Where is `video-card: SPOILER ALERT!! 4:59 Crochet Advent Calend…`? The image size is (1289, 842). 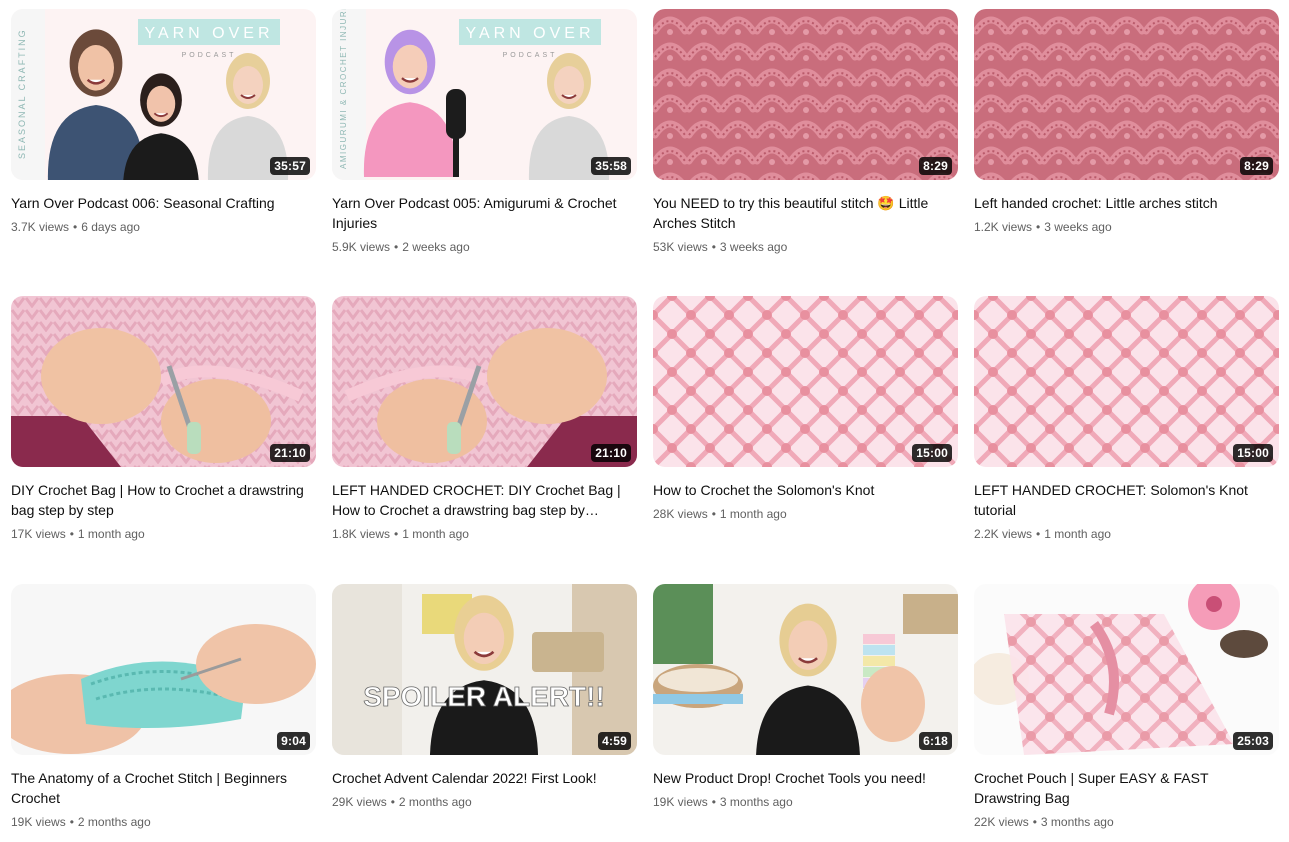 video-card: SPOILER ALERT!! 4:59 Crochet Advent Calend… is located at coordinates (484, 697).